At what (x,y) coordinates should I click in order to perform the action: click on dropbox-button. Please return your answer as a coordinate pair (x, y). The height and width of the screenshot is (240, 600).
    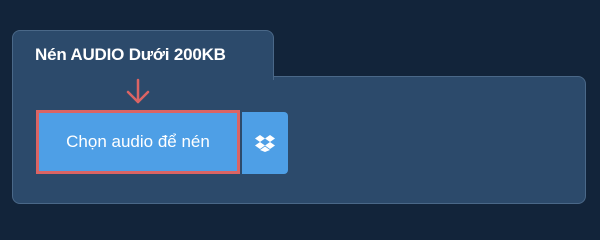
    Looking at the image, I should click on (265, 143).